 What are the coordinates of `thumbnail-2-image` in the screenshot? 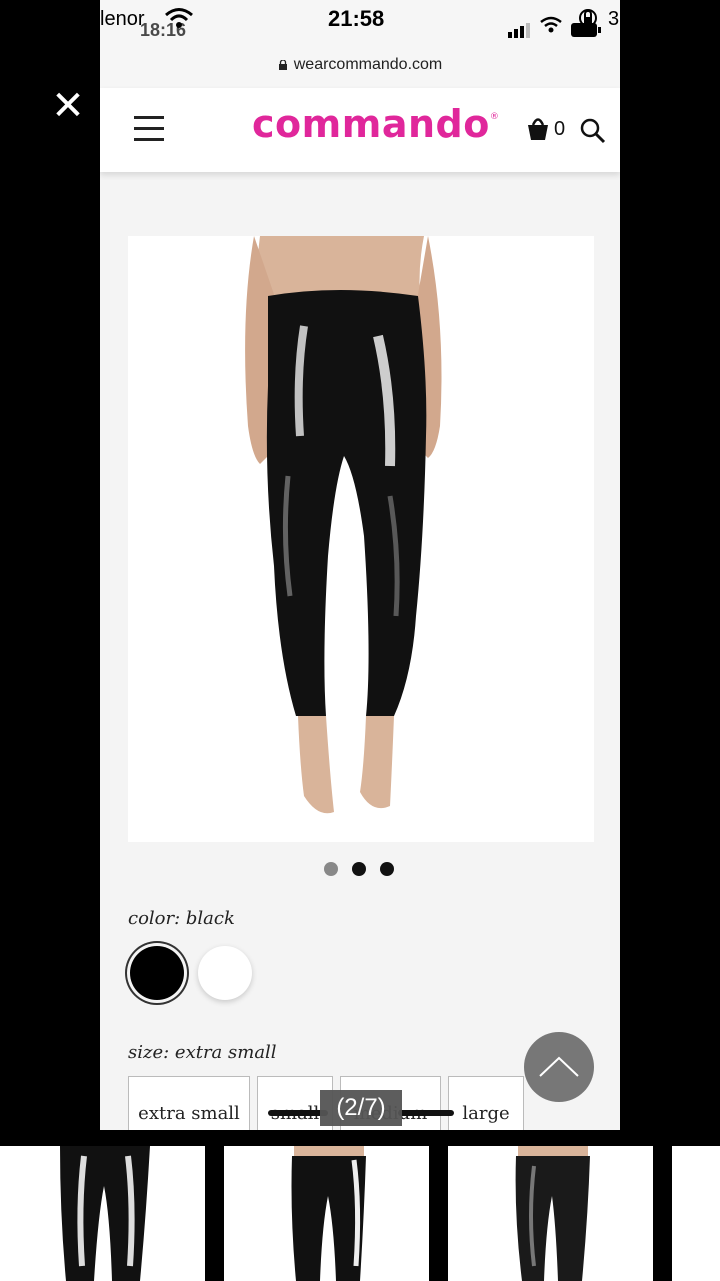 It's located at (328, 1213).